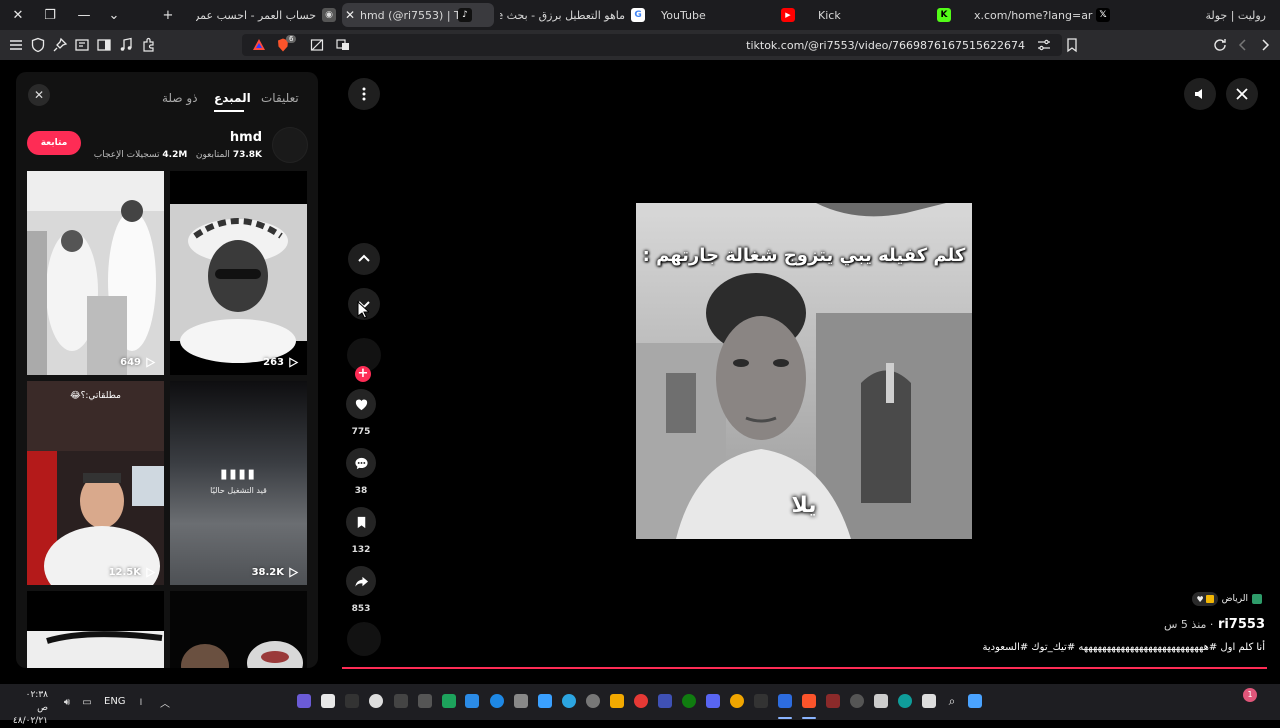  I want to click on tab-x: x.com/home?lang=ar 𝕏, so click(1042, 15).